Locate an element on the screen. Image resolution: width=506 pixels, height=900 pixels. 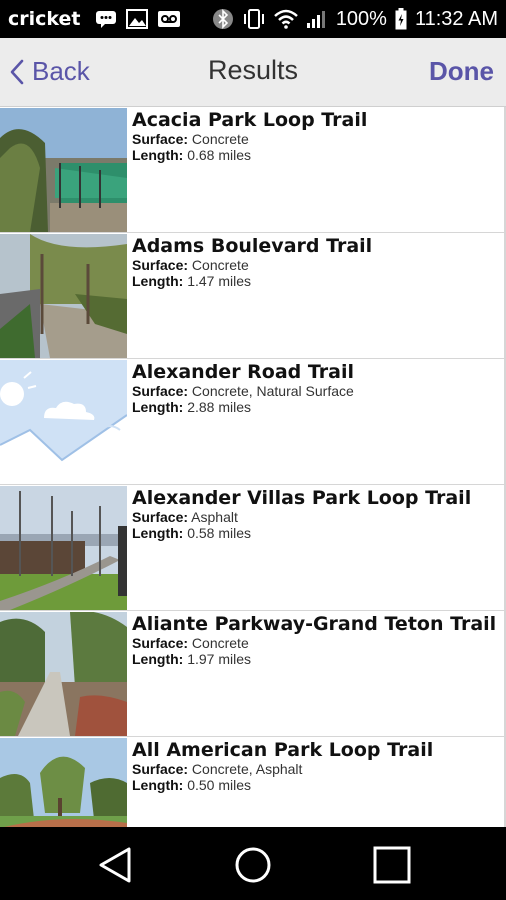
length-line: Length: 1.47 miles is located at coordinates (316, 281).